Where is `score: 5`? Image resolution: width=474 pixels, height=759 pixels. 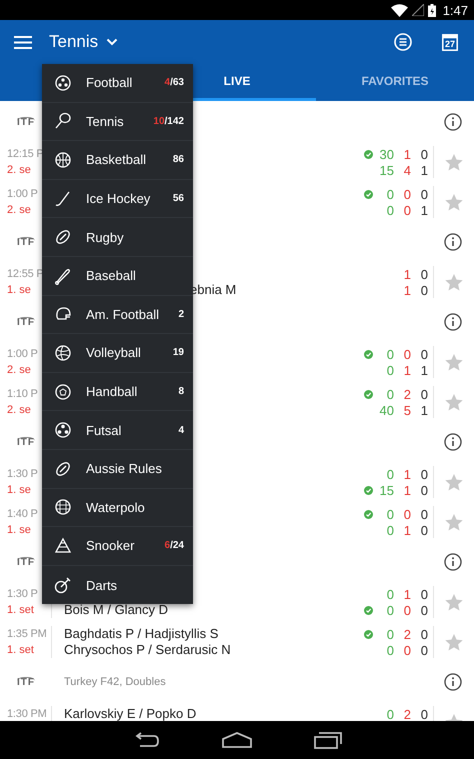 score: 5 is located at coordinates (406, 410).